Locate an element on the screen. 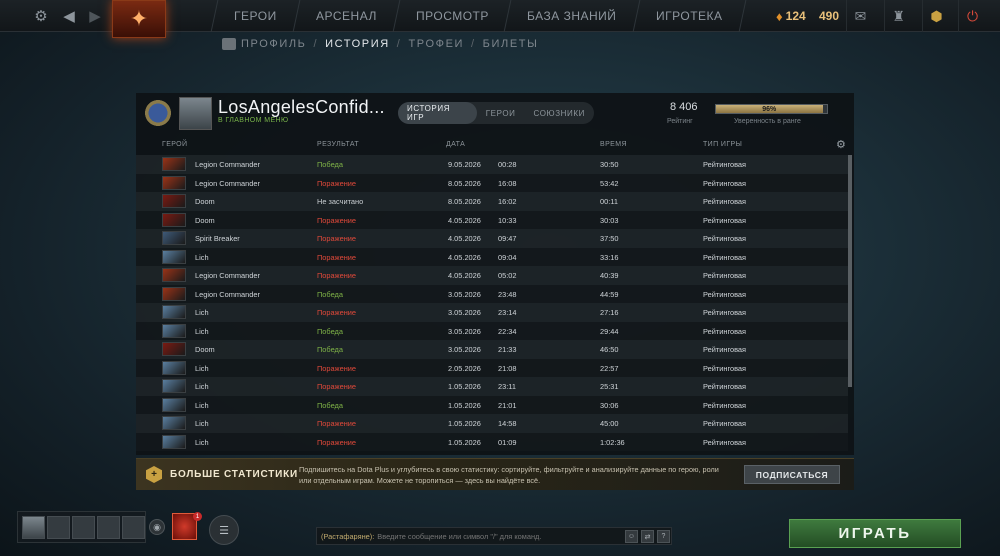 This screenshot has width=1000, height=556. hero-name: Lich is located at coordinates (202, 257).